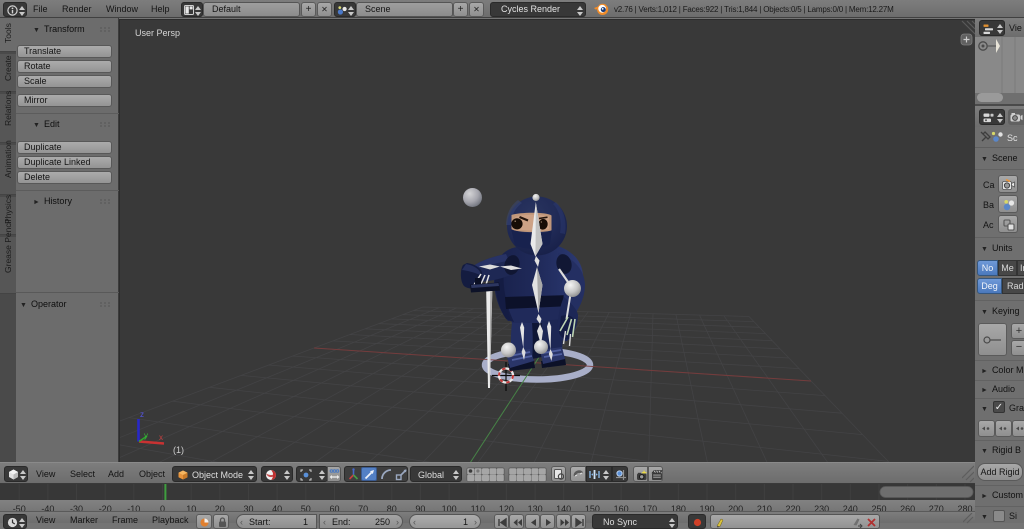  What do you see at coordinates (146, 435) in the screenshot?
I see `svg-text: y` at bounding box center [146, 435].